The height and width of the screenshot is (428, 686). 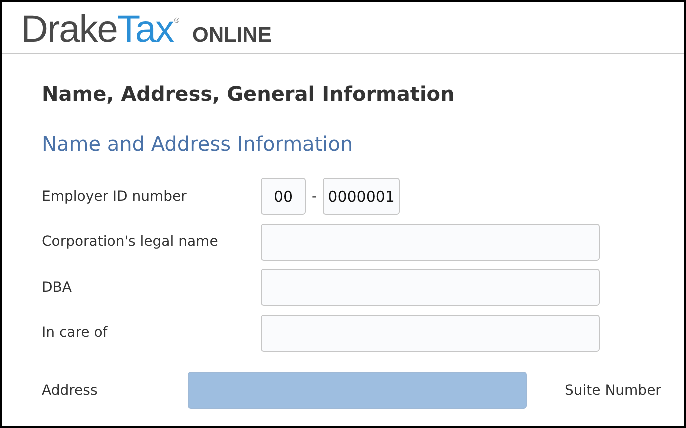 I want to click on field-label: DBA, so click(x=57, y=288).